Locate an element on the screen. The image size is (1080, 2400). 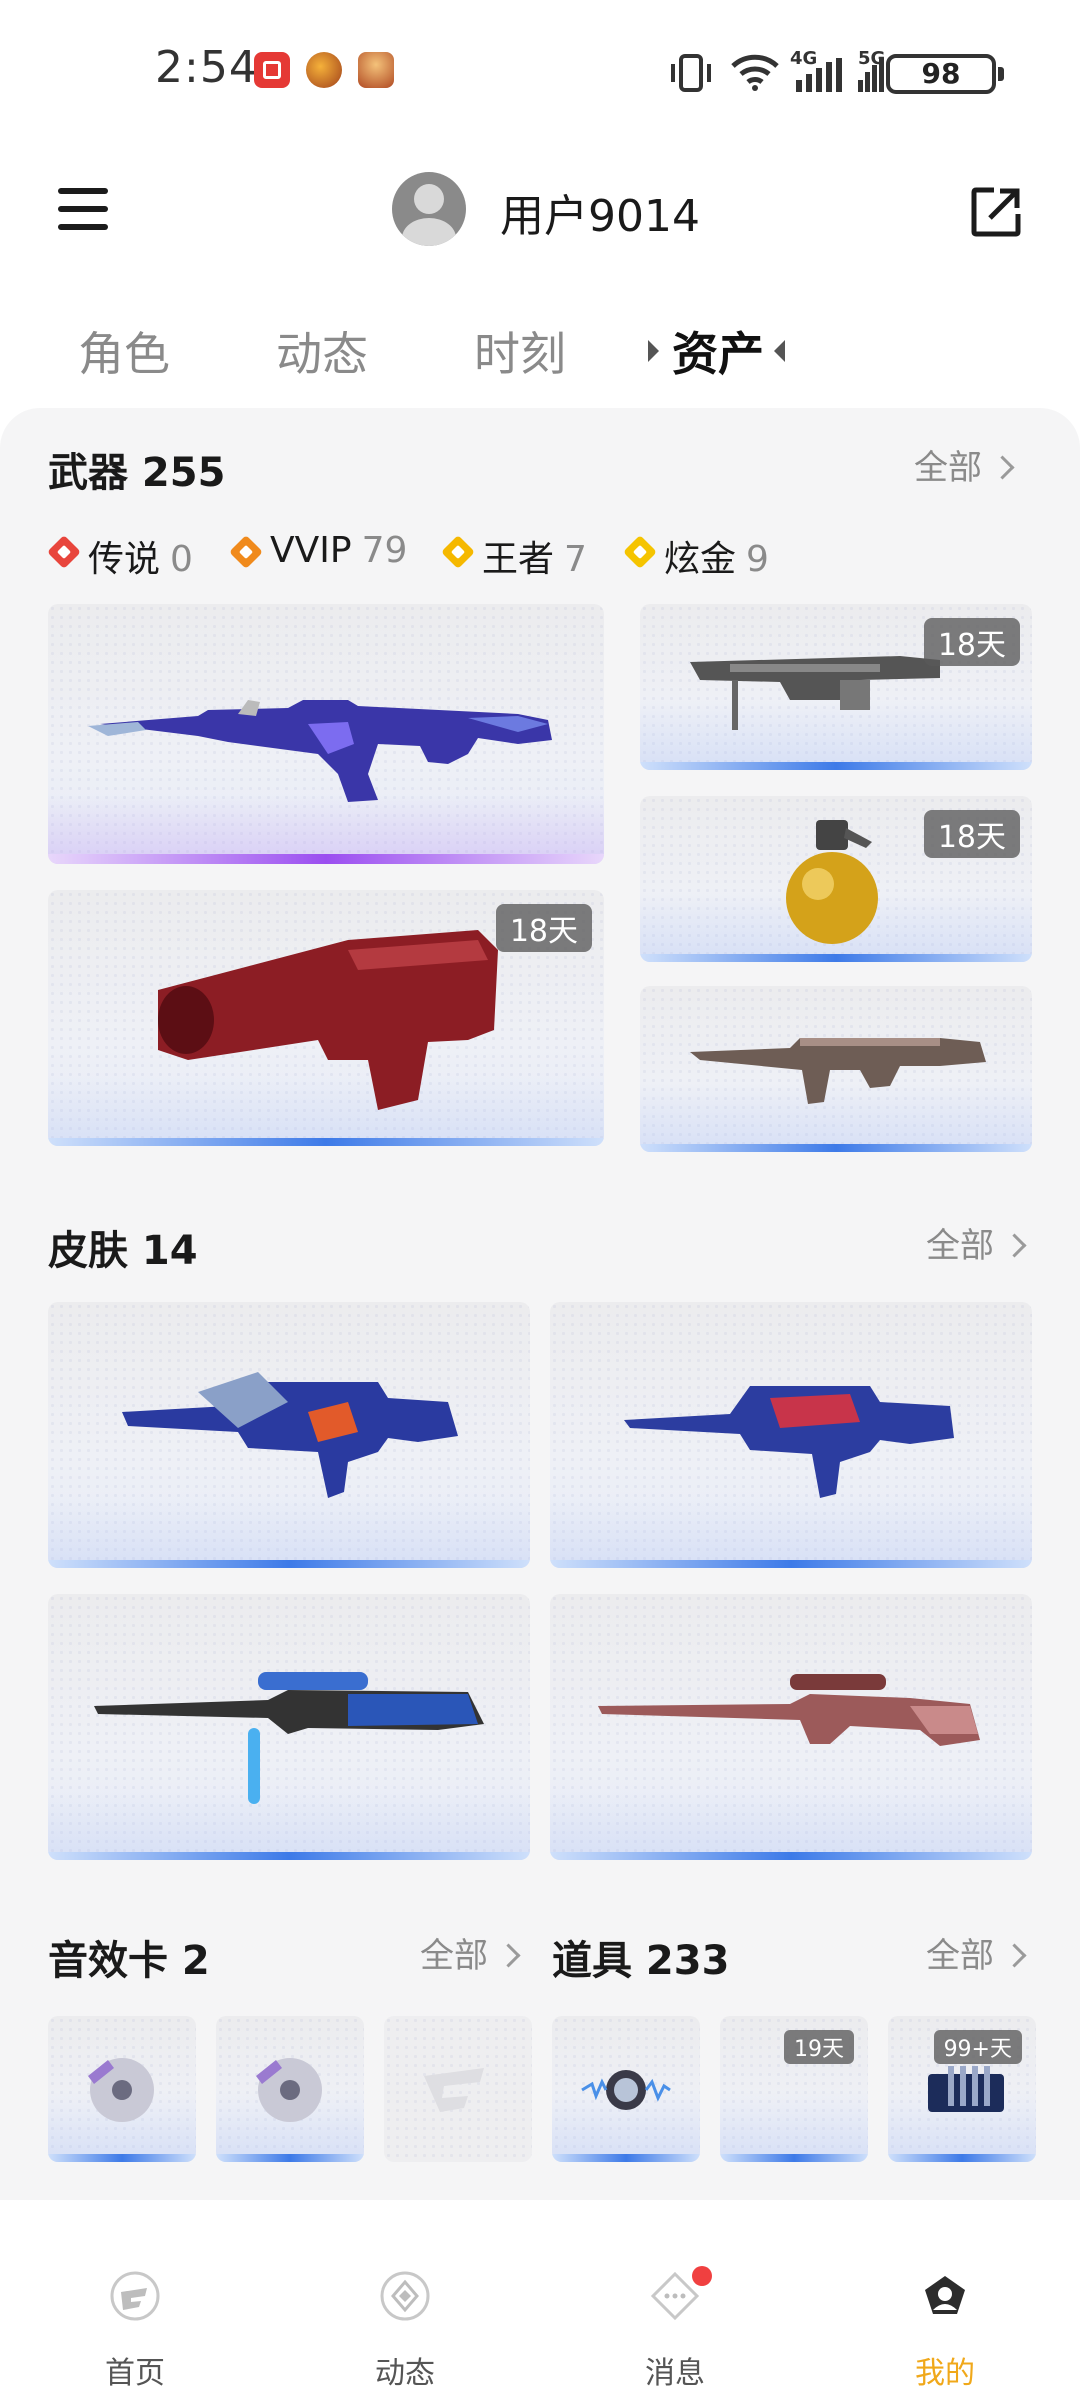
sound-card-placeholder is located at coordinates (458, 2089).